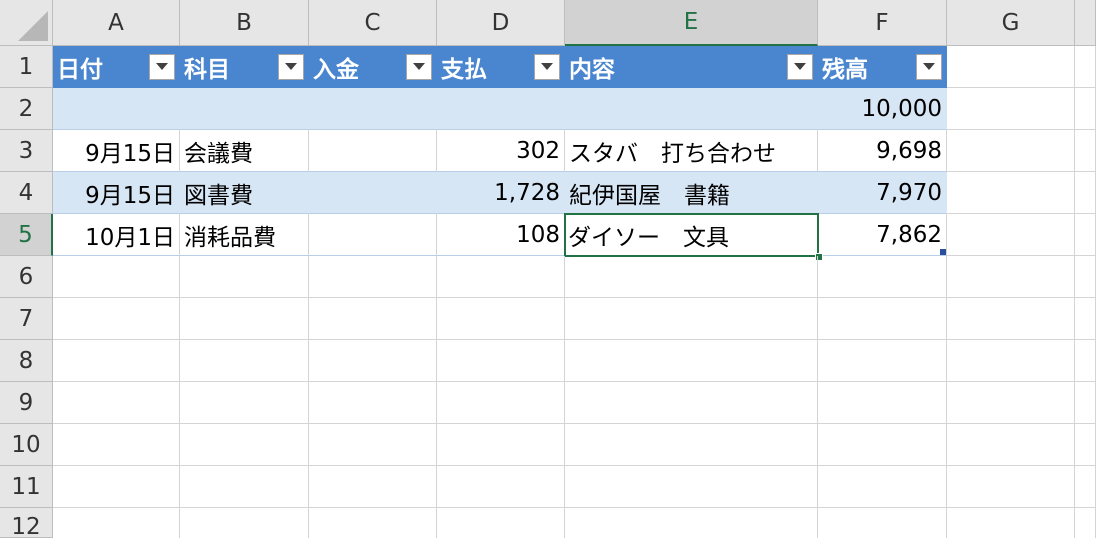 The height and width of the screenshot is (540, 1096). What do you see at coordinates (501, 109) in the screenshot?
I see `cell-d2` at bounding box center [501, 109].